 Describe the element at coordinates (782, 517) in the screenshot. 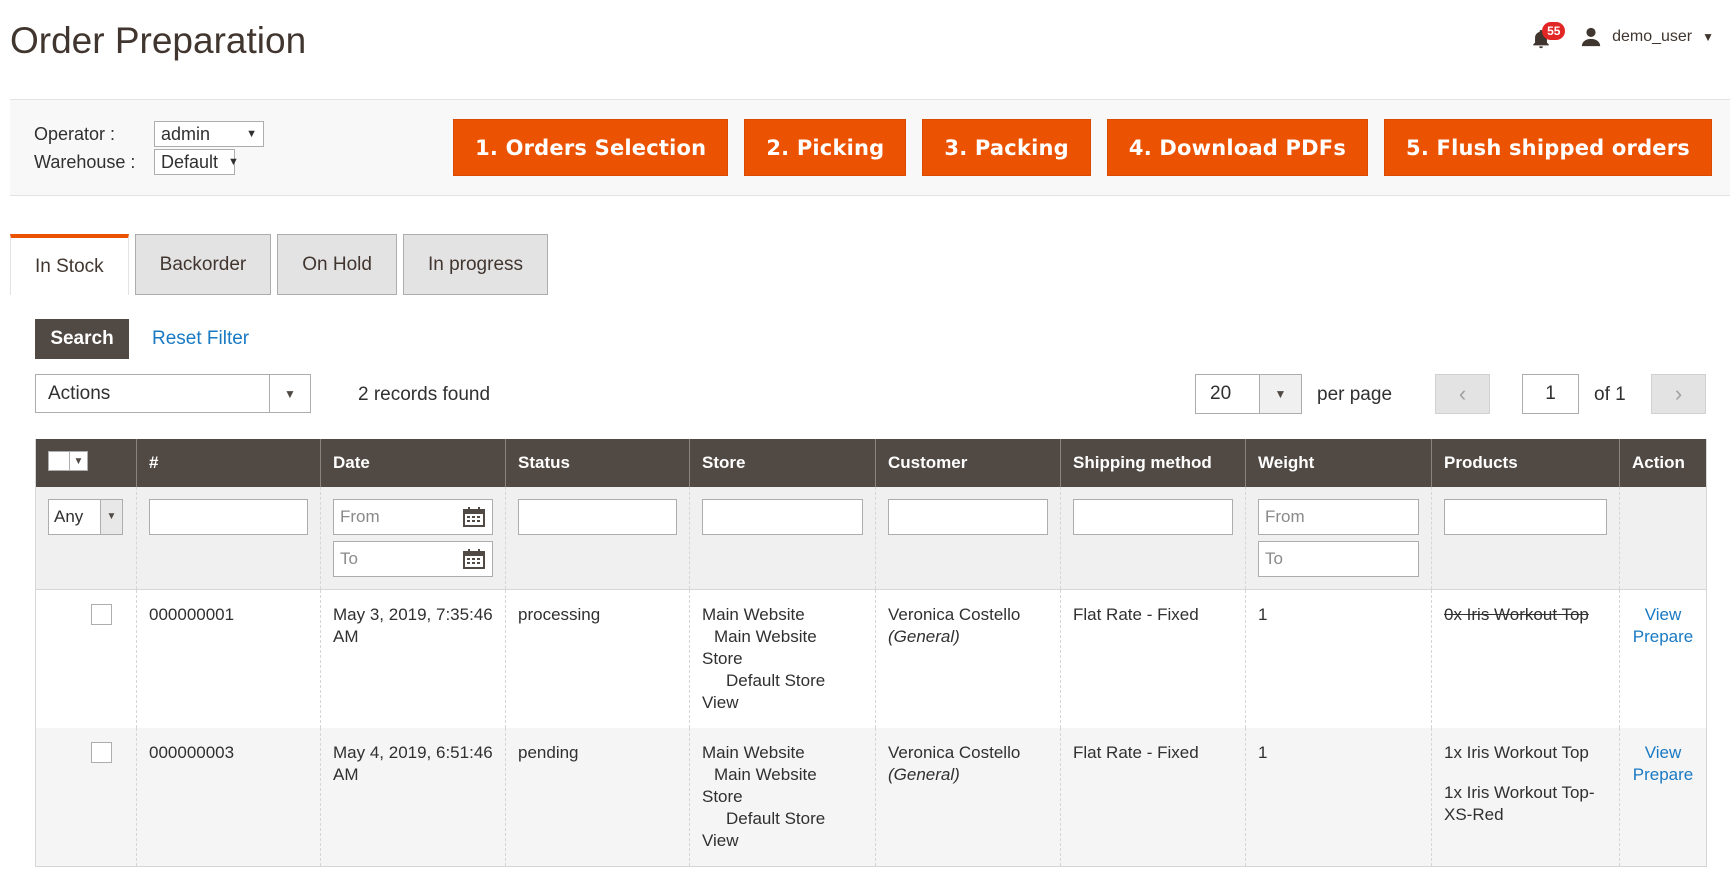

I see `store-filter-input` at that location.